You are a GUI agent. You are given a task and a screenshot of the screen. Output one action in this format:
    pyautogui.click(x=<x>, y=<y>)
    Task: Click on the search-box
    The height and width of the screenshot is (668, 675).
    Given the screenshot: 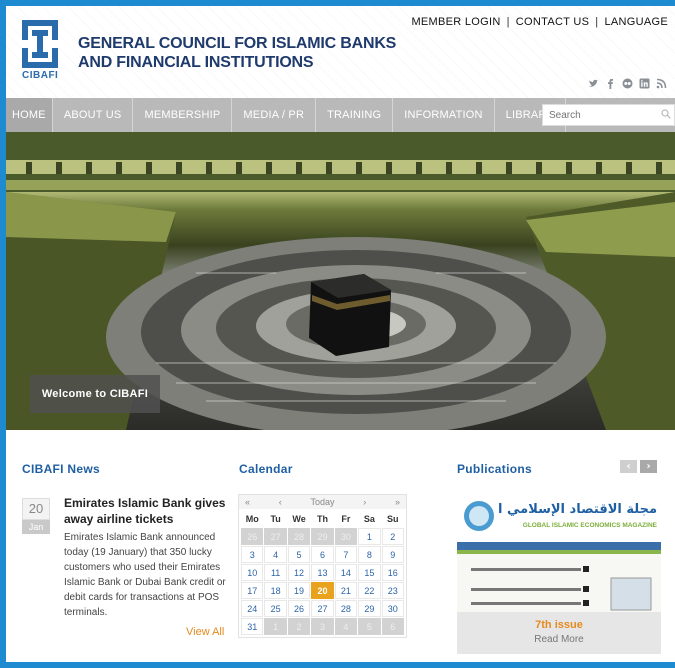 What is the action you would take?
    pyautogui.click(x=608, y=115)
    